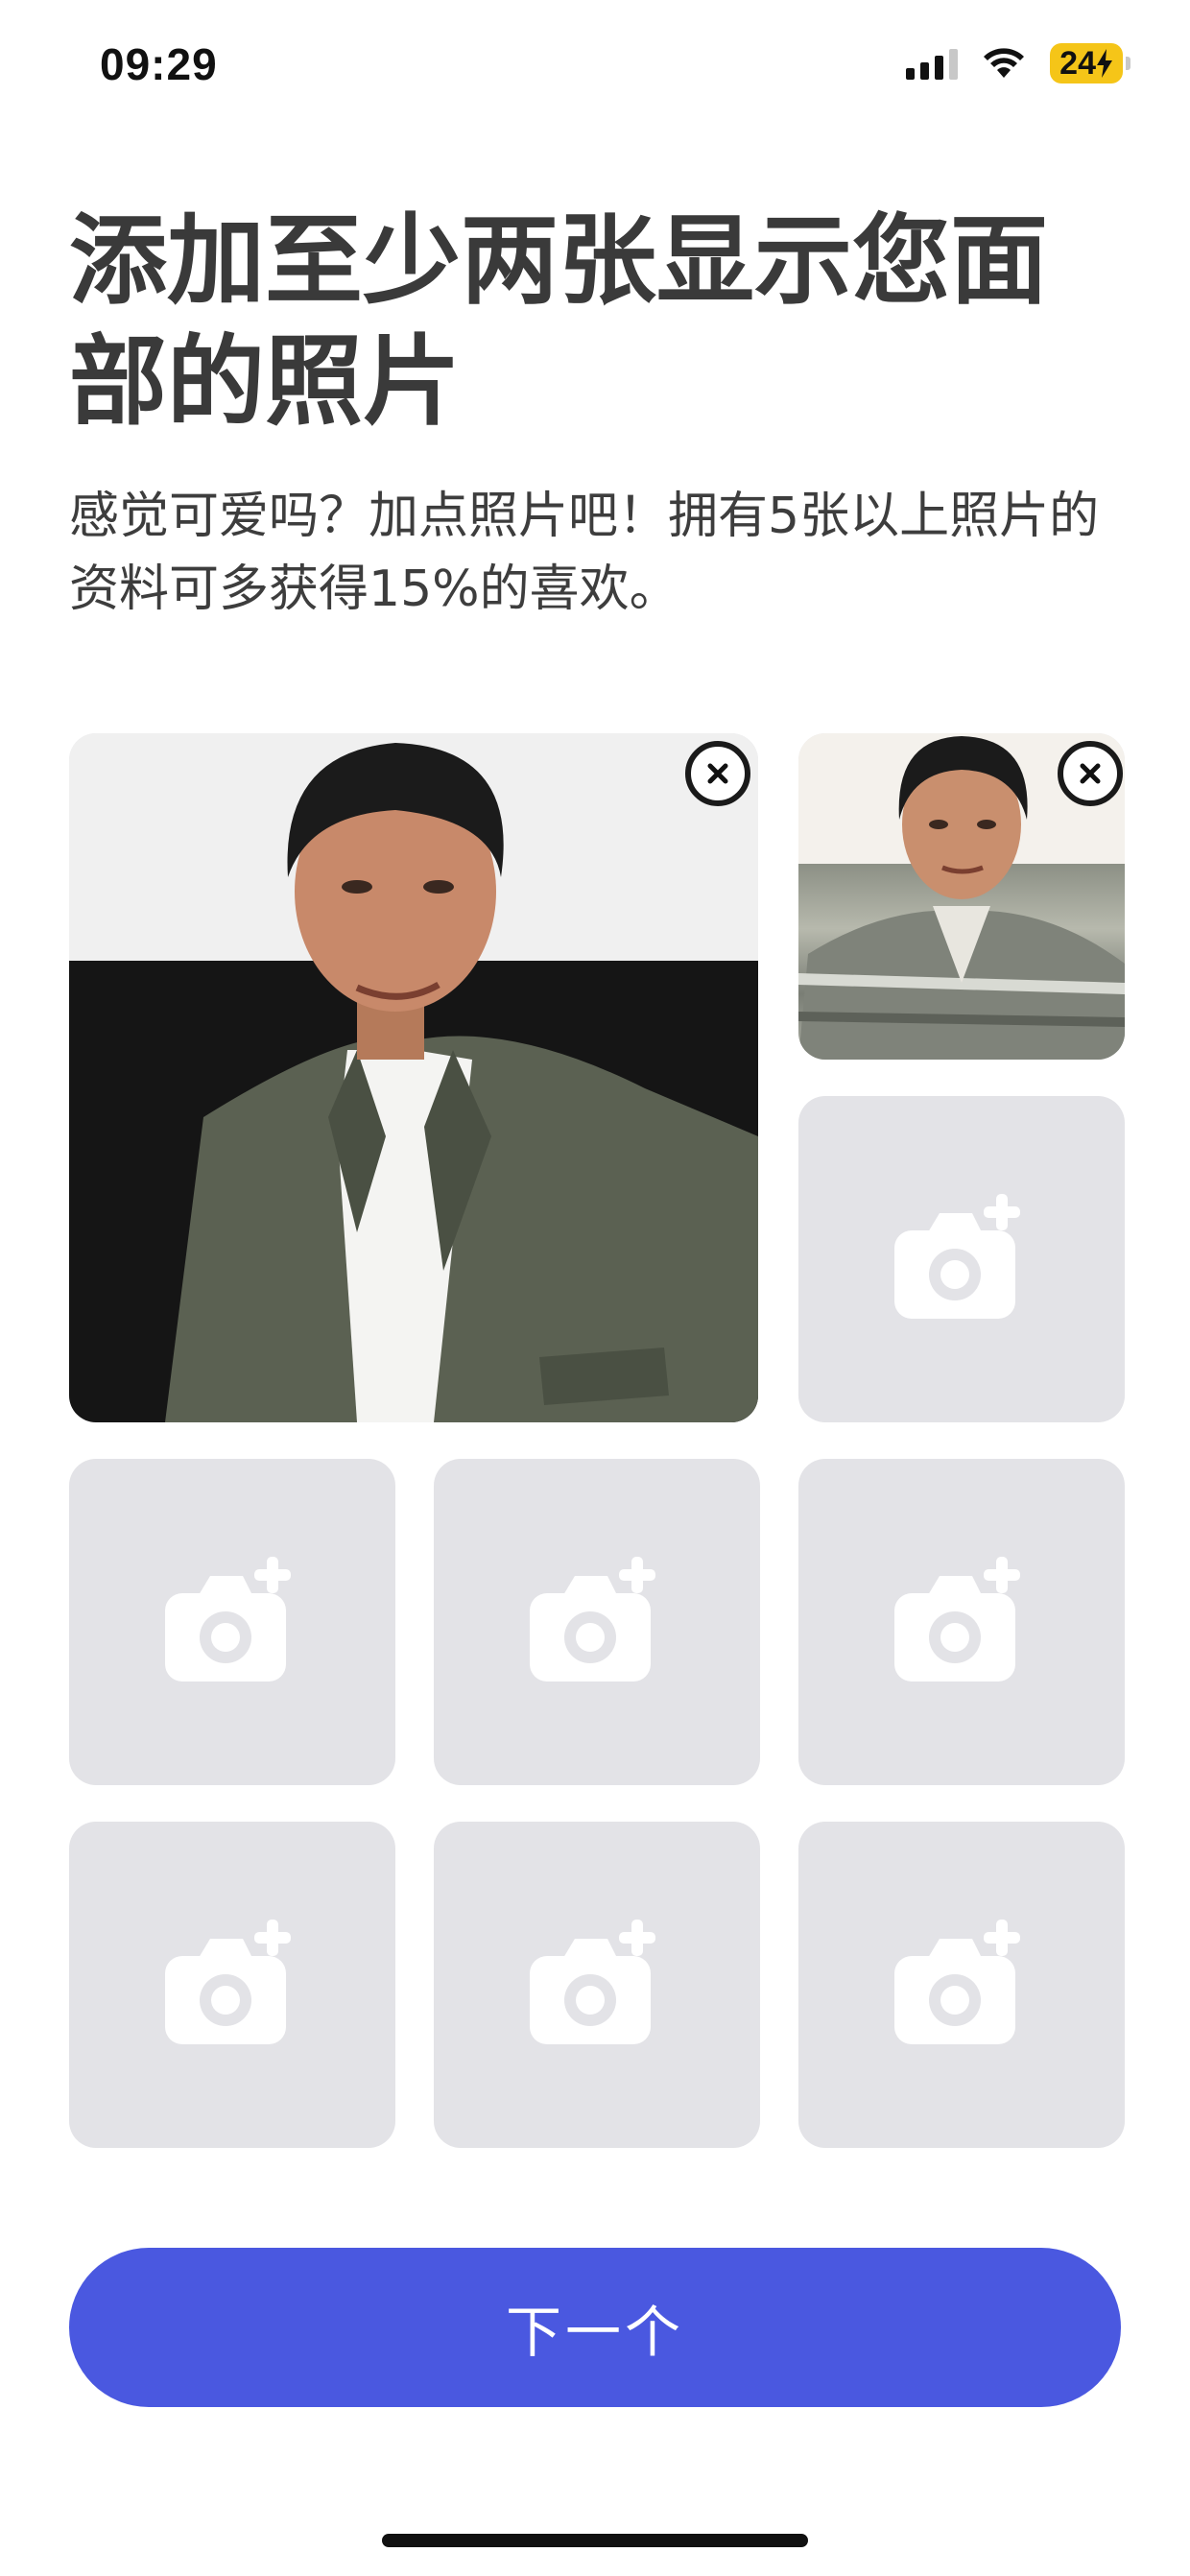  I want to click on home-indicator, so click(595, 2540).